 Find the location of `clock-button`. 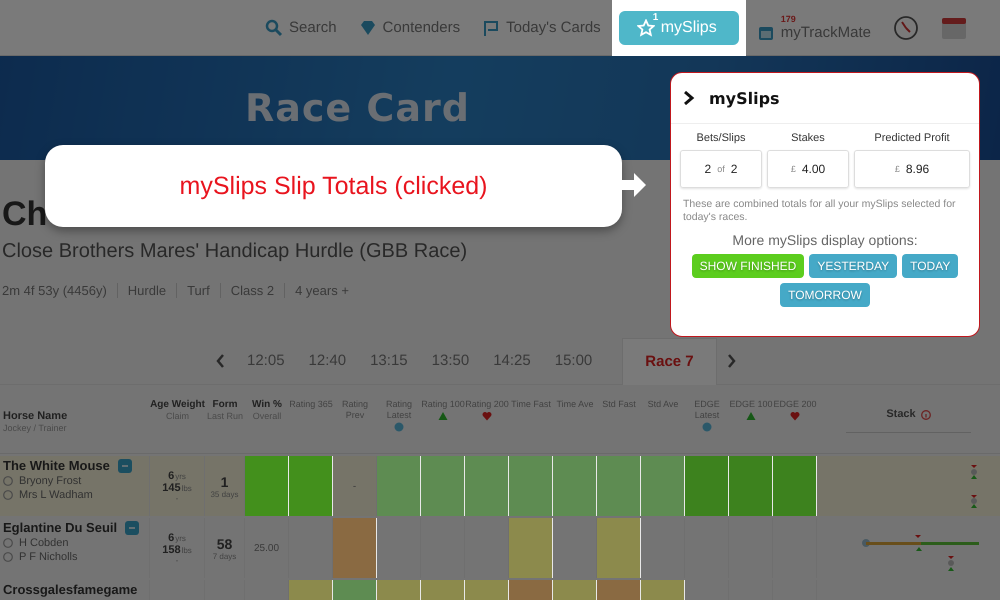

clock-button is located at coordinates (906, 27).